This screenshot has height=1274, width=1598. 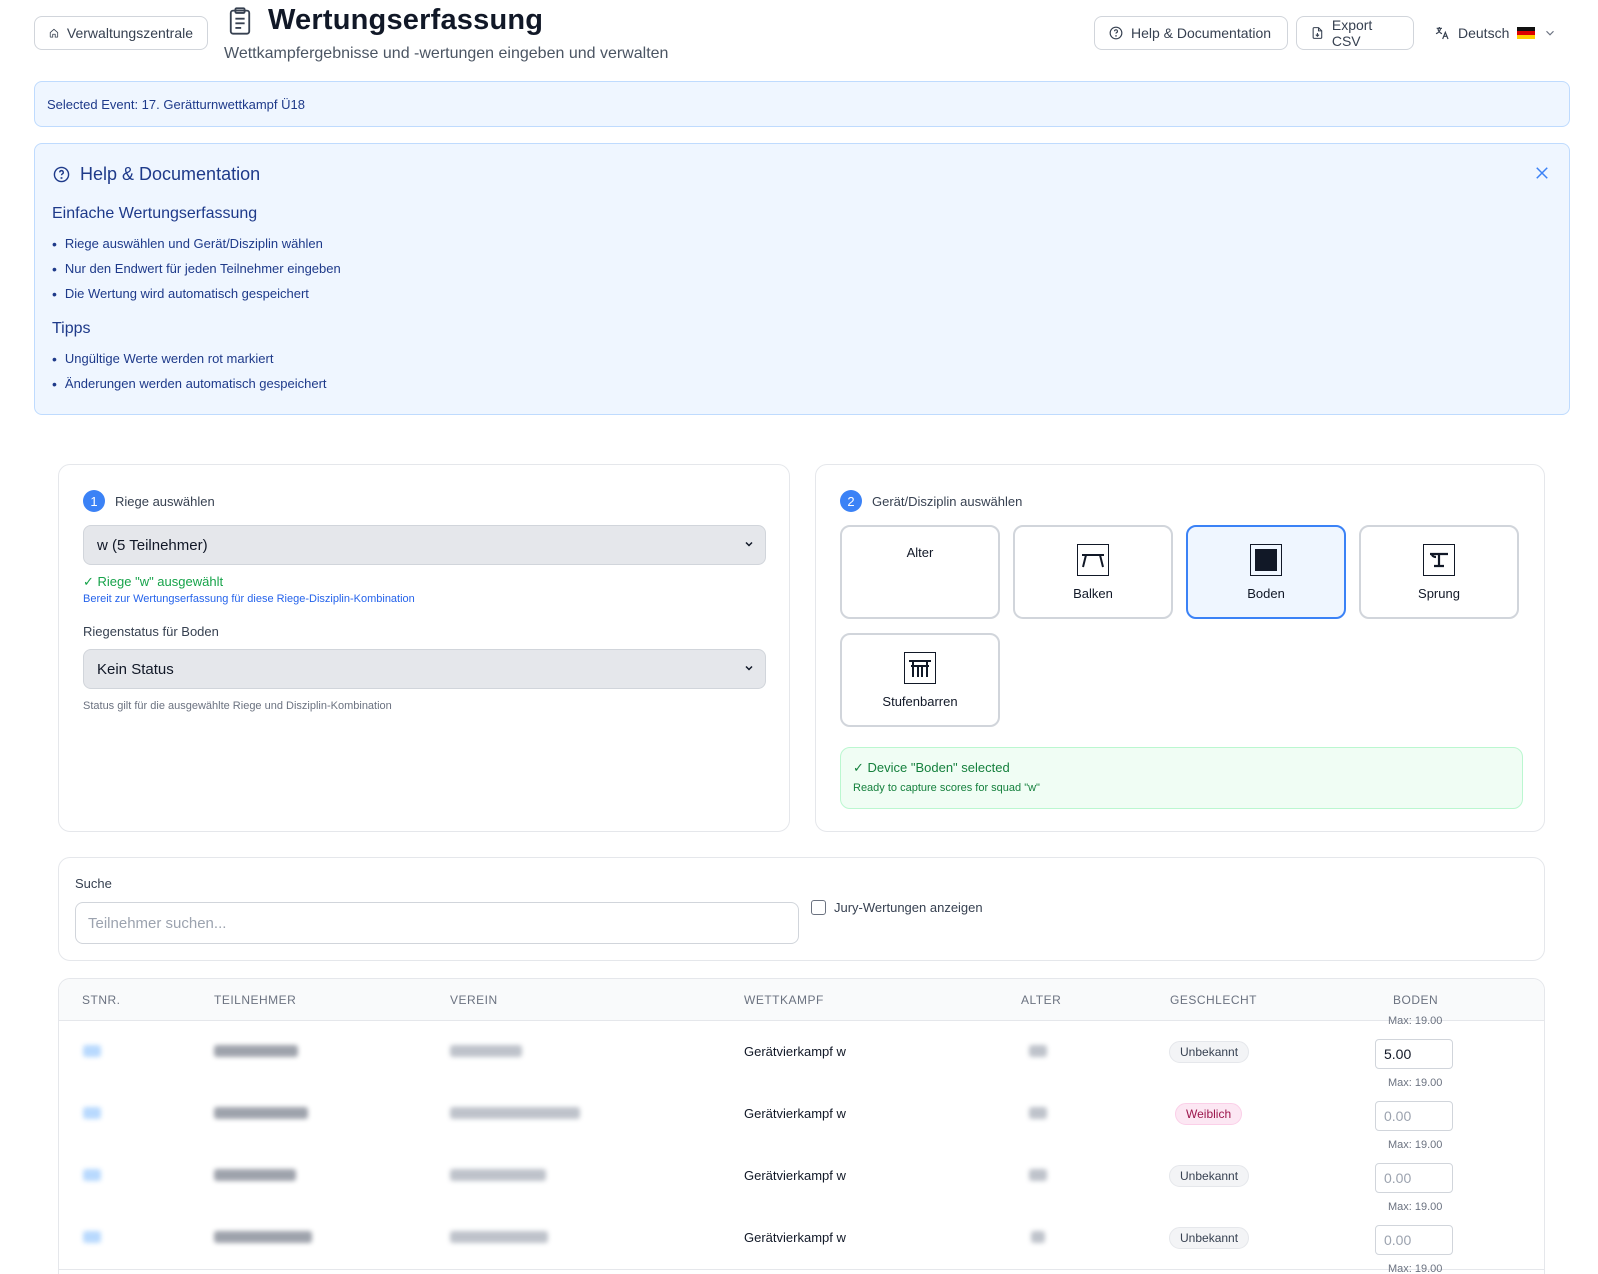 What do you see at coordinates (1093, 559) in the screenshot?
I see `balance-beam-icon` at bounding box center [1093, 559].